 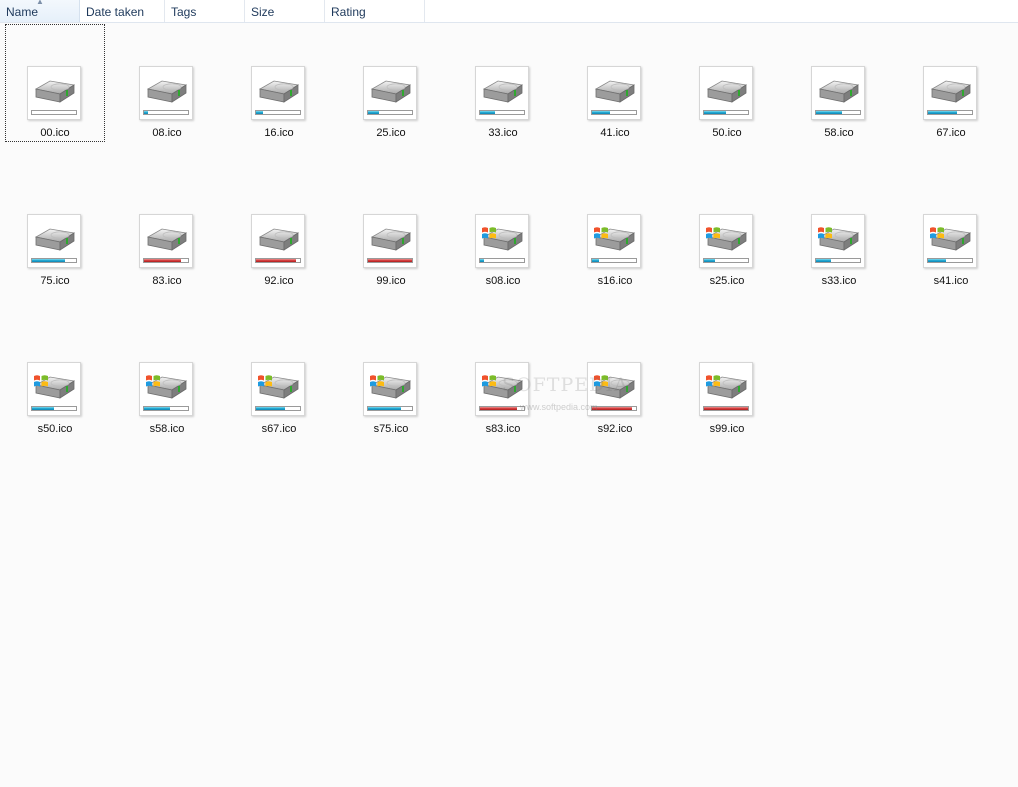 I want to click on file-item: s99.ico, so click(x=727, y=379).